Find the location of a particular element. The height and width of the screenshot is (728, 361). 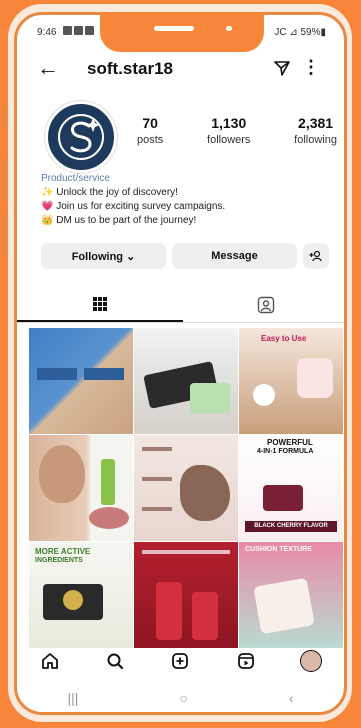

username: soft.star18 is located at coordinates (130, 68).